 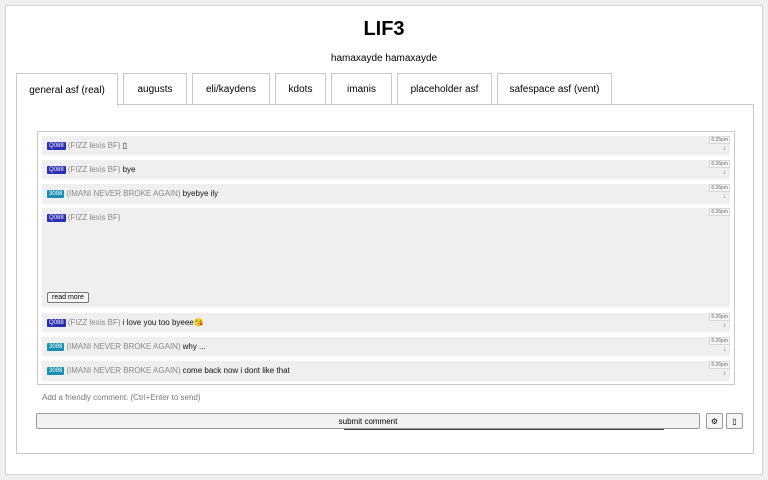 I want to click on tab-kdots: kdots, so click(x=300, y=89).